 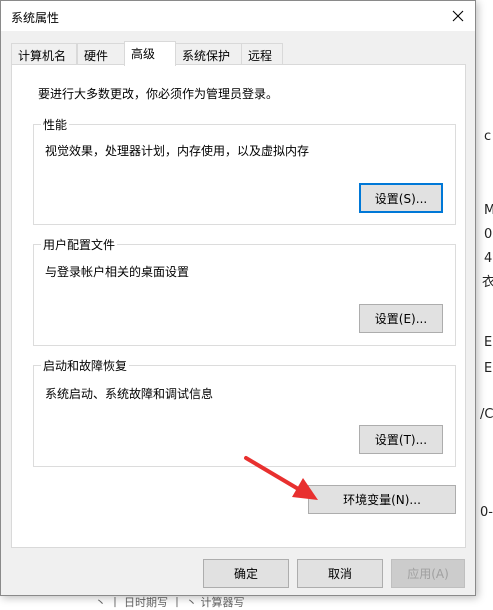 What do you see at coordinates (246, 573) in the screenshot?
I see `ok-button: 确定` at bounding box center [246, 573].